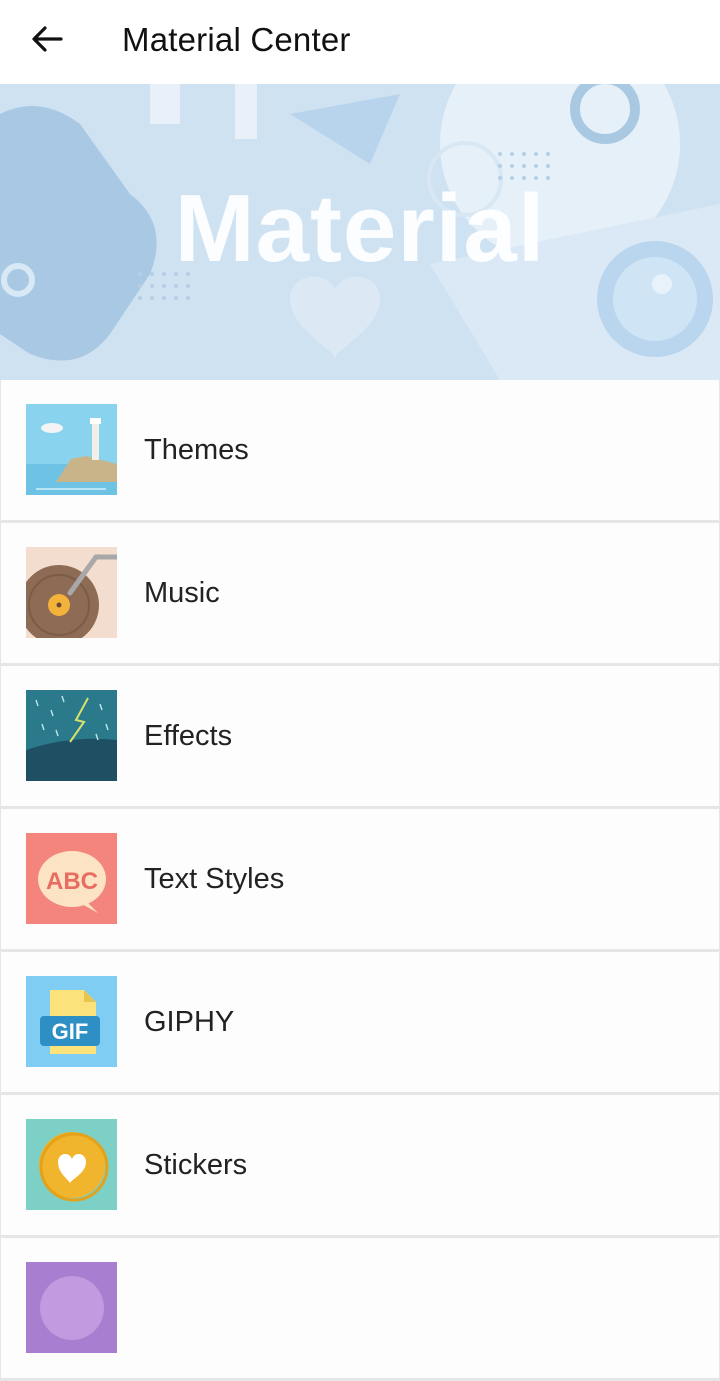 This screenshot has width=720, height=1381. What do you see at coordinates (360, 42) in the screenshot?
I see `app-bar: Material Center` at bounding box center [360, 42].